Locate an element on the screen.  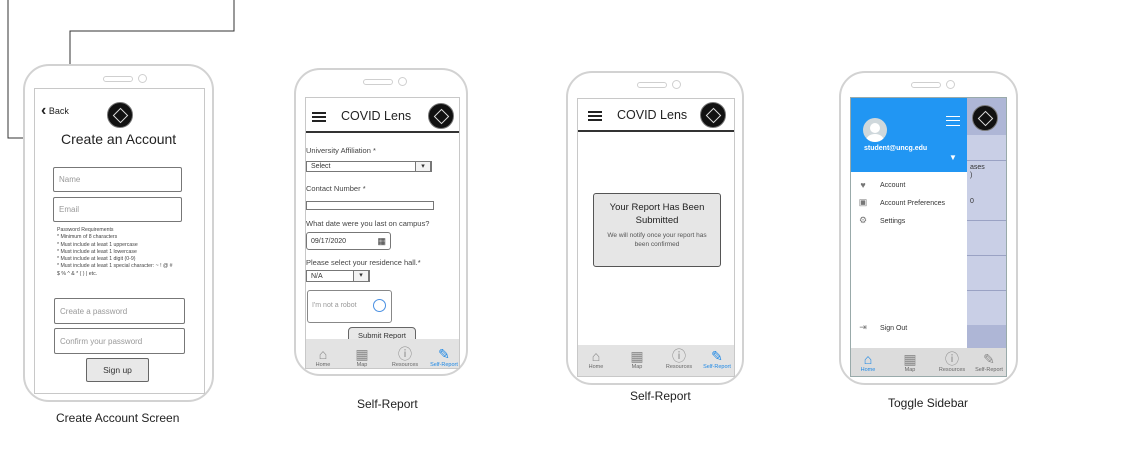
affiliation-label: University Affiliation * is located at coordinates (341, 150).